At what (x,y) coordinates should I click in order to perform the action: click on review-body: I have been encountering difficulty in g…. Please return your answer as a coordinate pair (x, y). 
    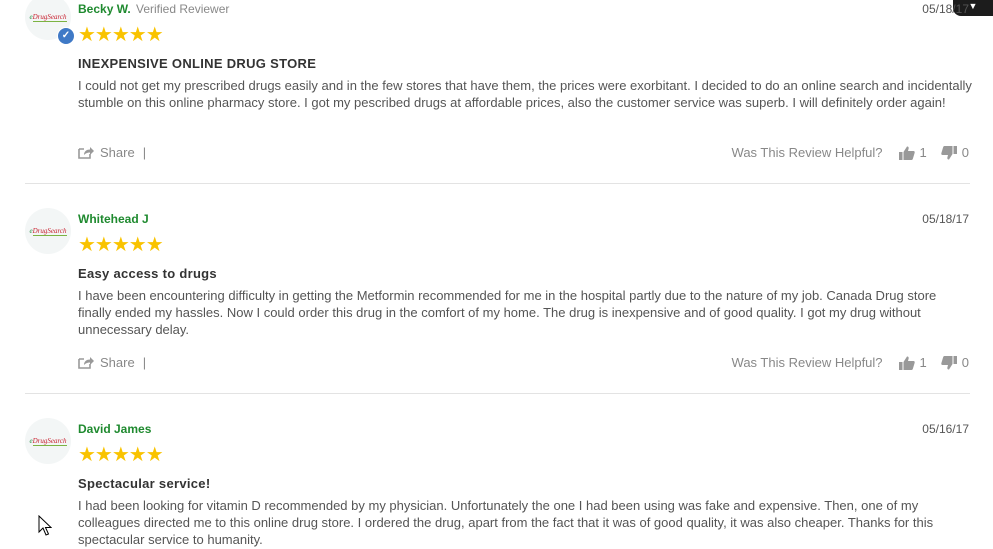
    Looking at the image, I should click on (507, 312).